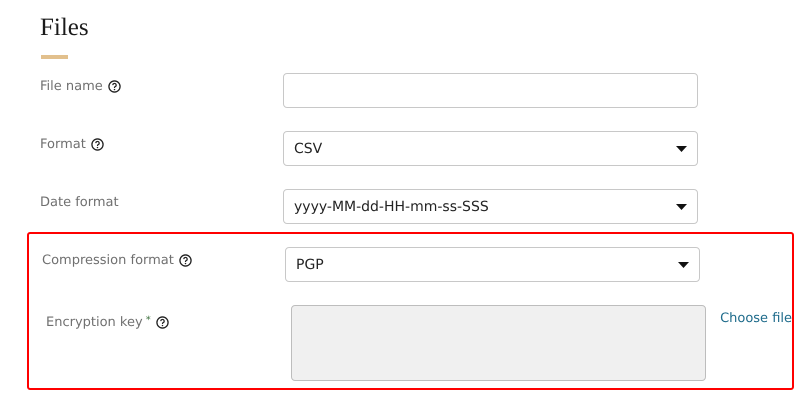  Describe the element at coordinates (148, 320) in the screenshot. I see `required-mark: *` at that location.